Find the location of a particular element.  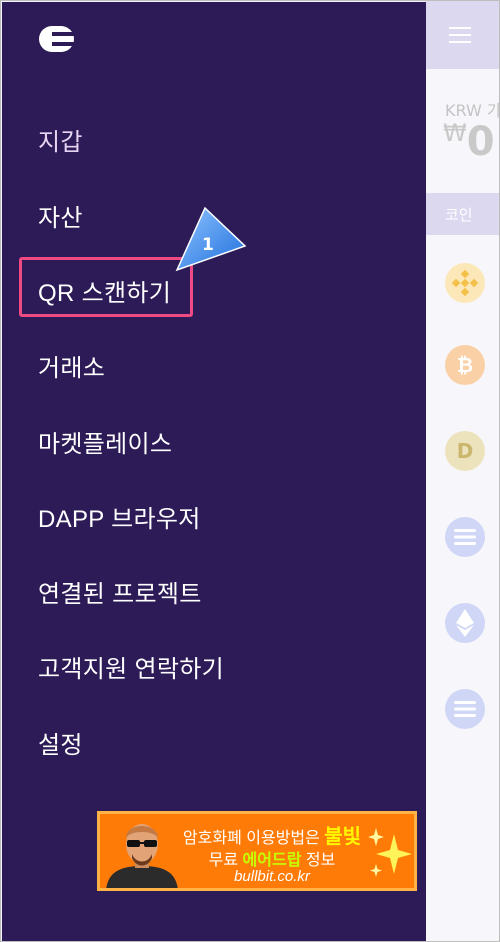

background-wallet-app: KRW 가 ₩0 코인 ₿ D is located at coordinates (462, 471).